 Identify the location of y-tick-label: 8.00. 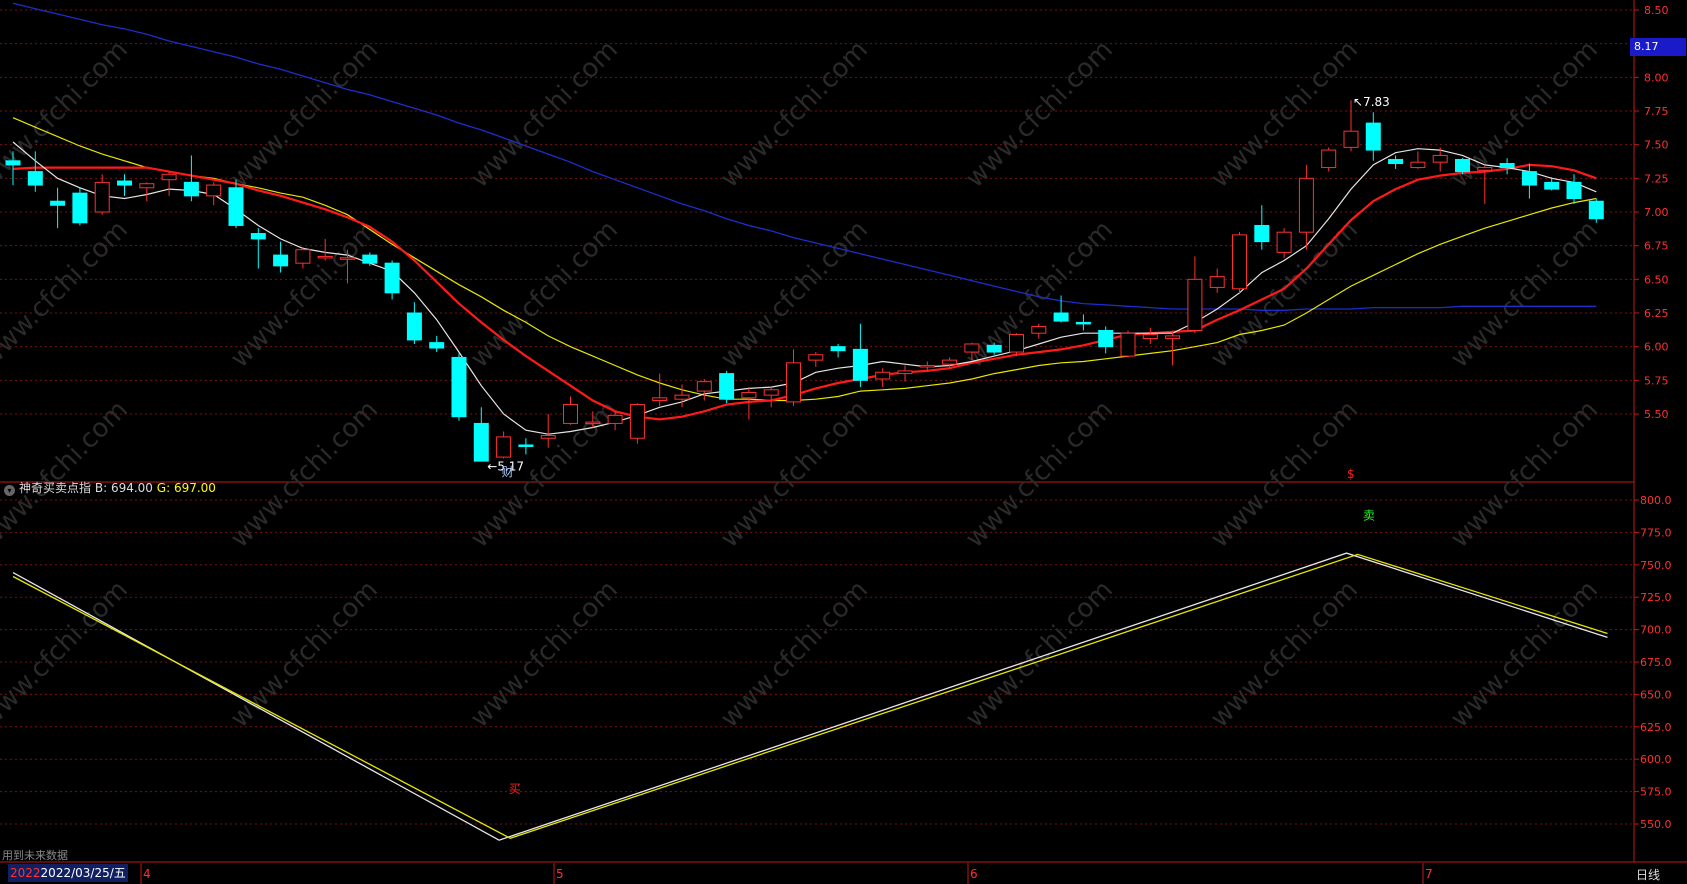
(1656, 77).